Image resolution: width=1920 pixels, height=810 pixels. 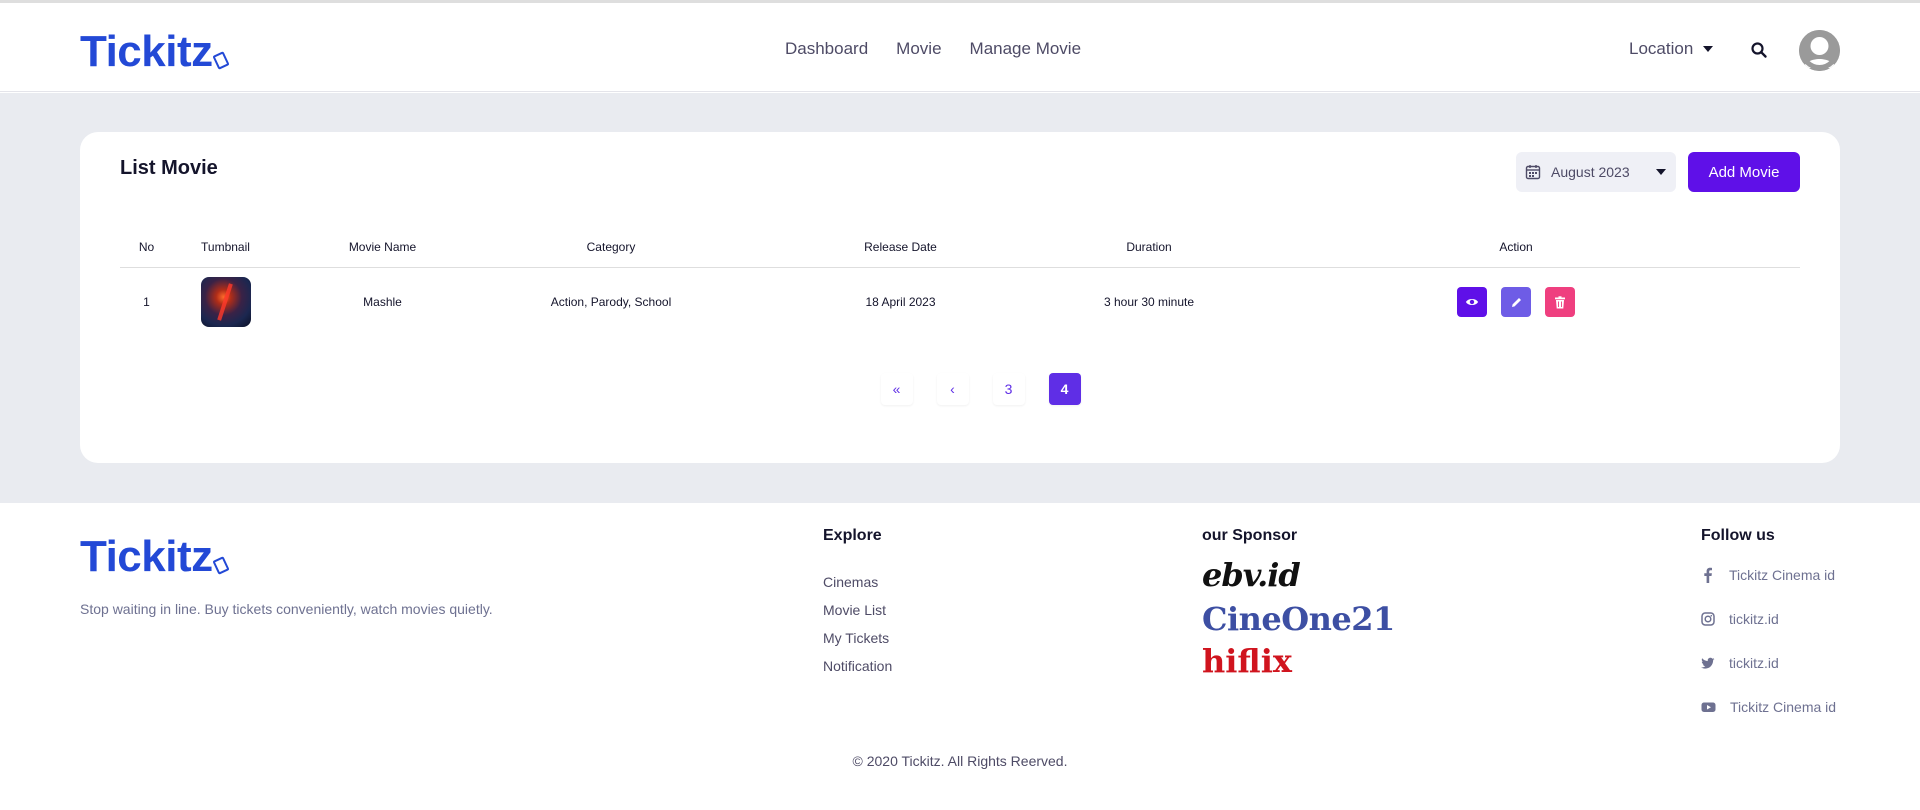 What do you see at coordinates (225, 302) in the screenshot?
I see `movie-thumbnail` at bounding box center [225, 302].